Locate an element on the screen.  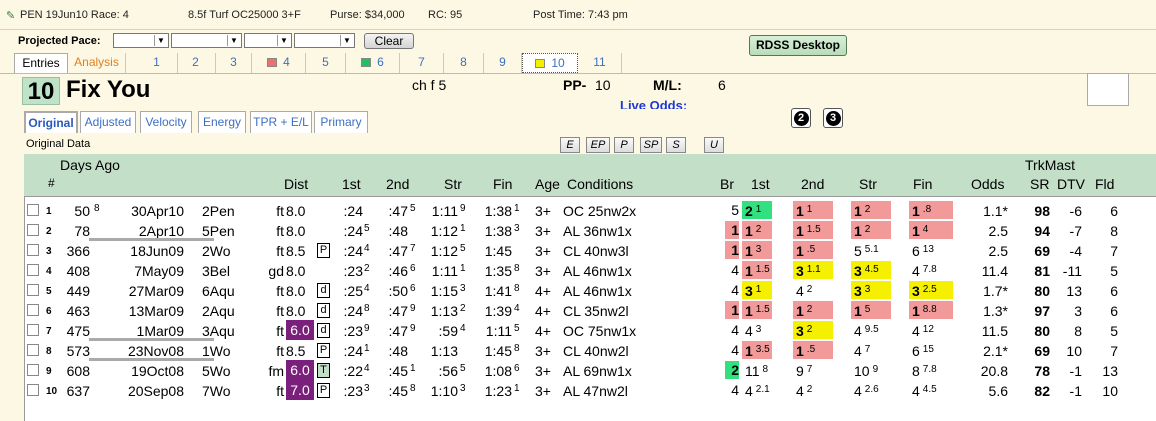
tab-2: 2 is located at coordinates (196, 63).